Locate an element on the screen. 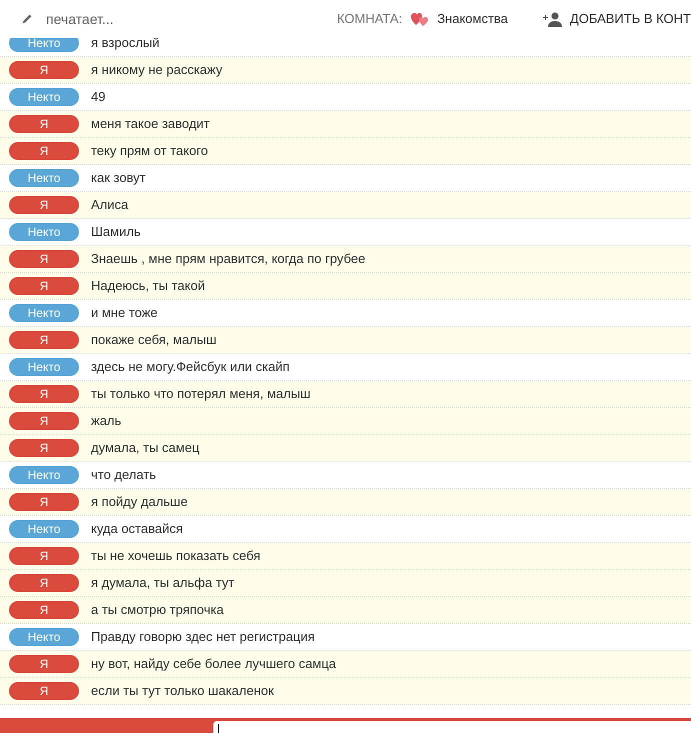 The height and width of the screenshot is (733, 691). message-text: 49 is located at coordinates (98, 97).